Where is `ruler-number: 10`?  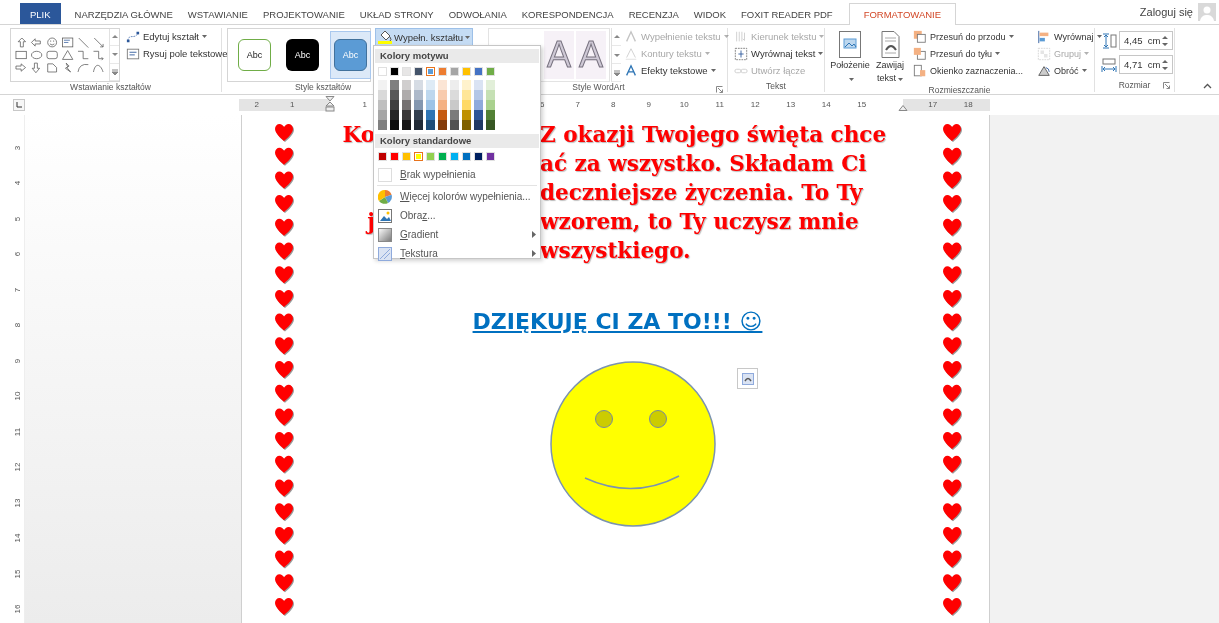 ruler-number: 10 is located at coordinates (684, 105).